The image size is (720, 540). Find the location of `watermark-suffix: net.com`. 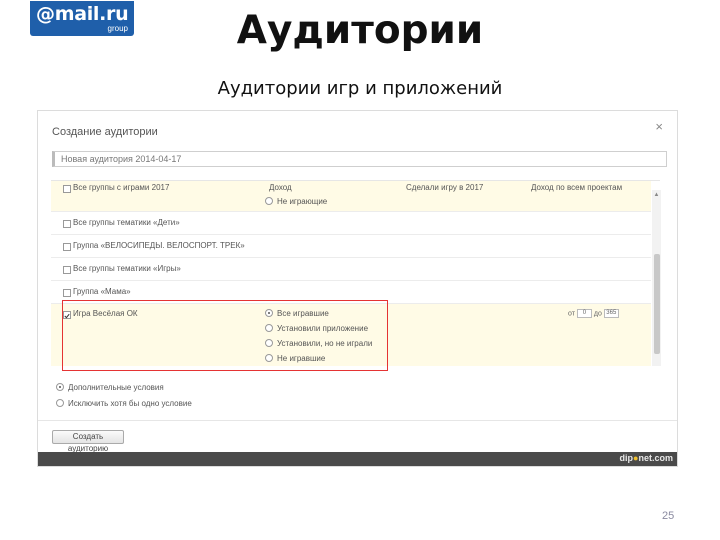

watermark-suffix: net.com is located at coordinates (655, 458).